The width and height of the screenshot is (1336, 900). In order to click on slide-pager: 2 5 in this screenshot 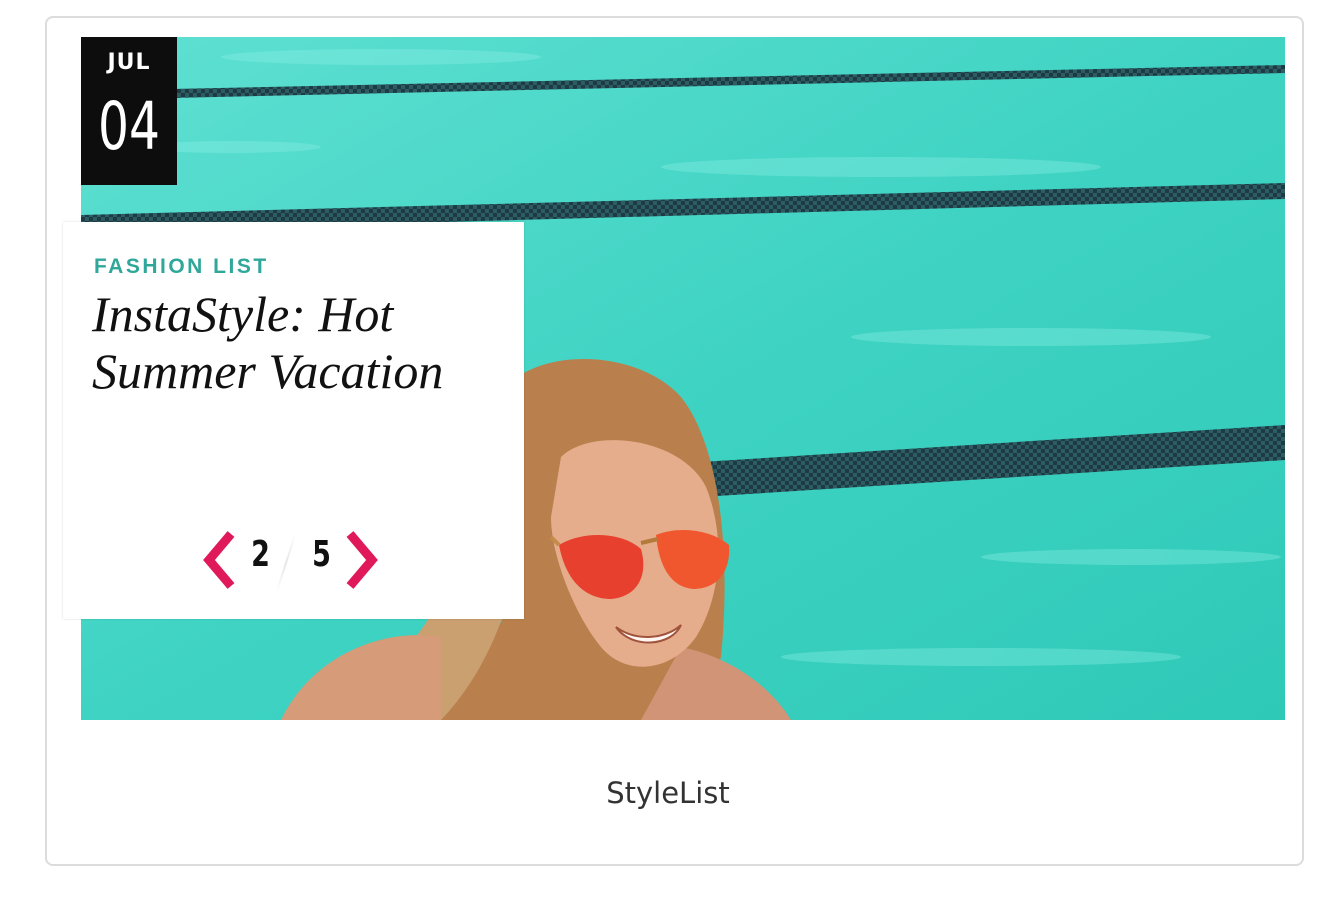, I will do `click(291, 561)`.